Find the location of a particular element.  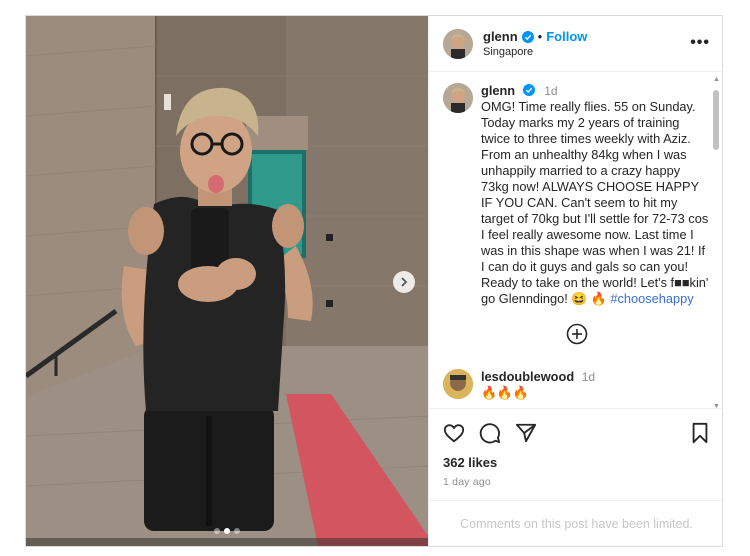

caption-username: glenn is located at coordinates (498, 90).